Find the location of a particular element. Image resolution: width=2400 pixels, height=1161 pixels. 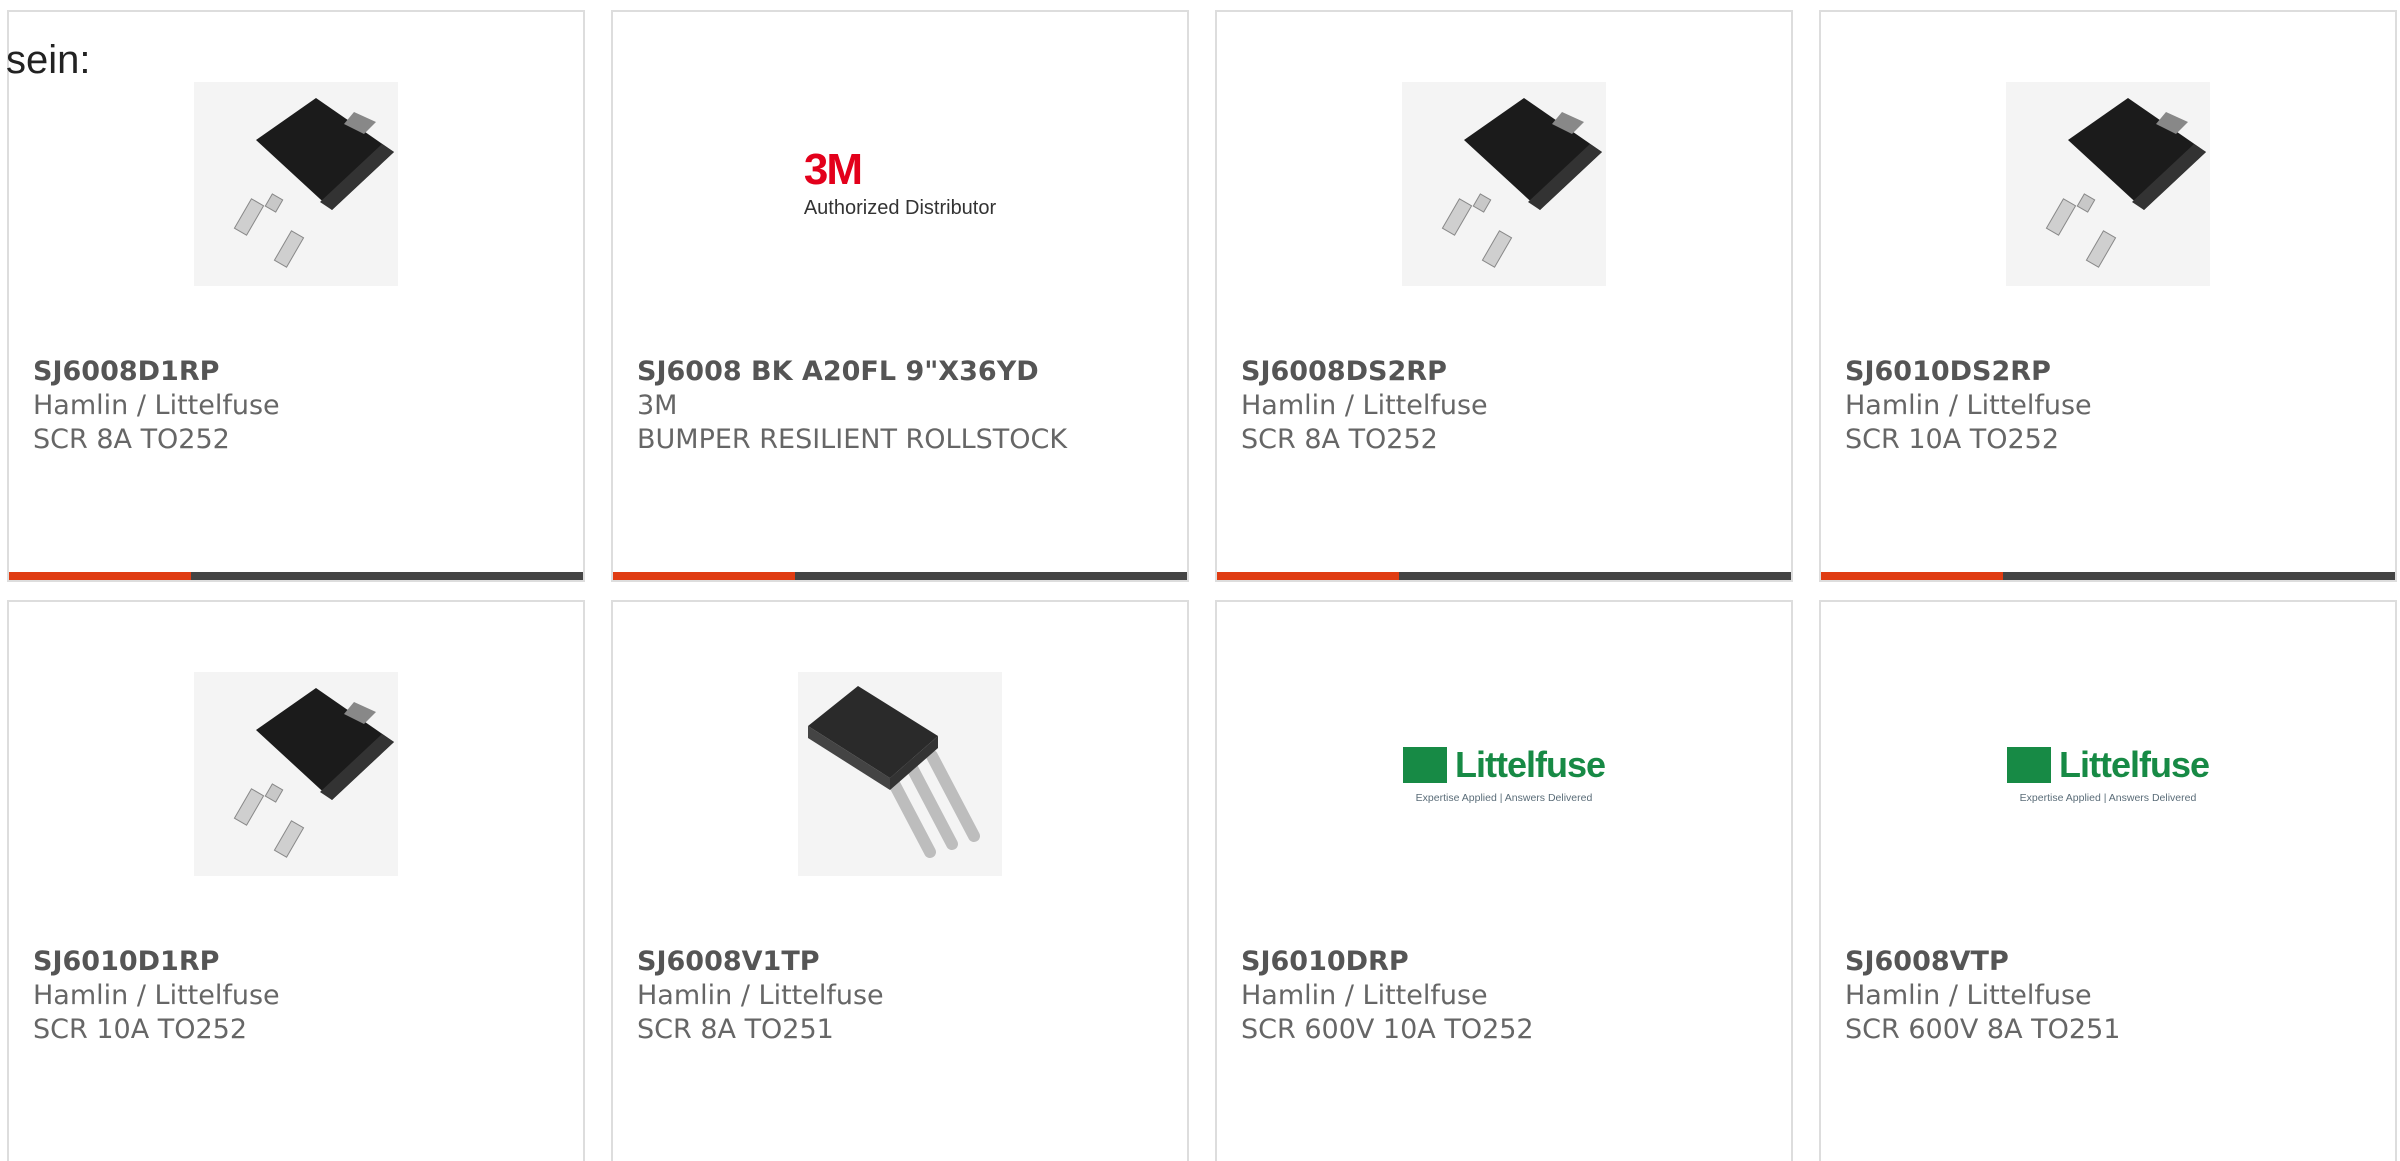

3m-authorized-distributor-logo: 3M Authorized Distributor is located at coordinates (900, 184).